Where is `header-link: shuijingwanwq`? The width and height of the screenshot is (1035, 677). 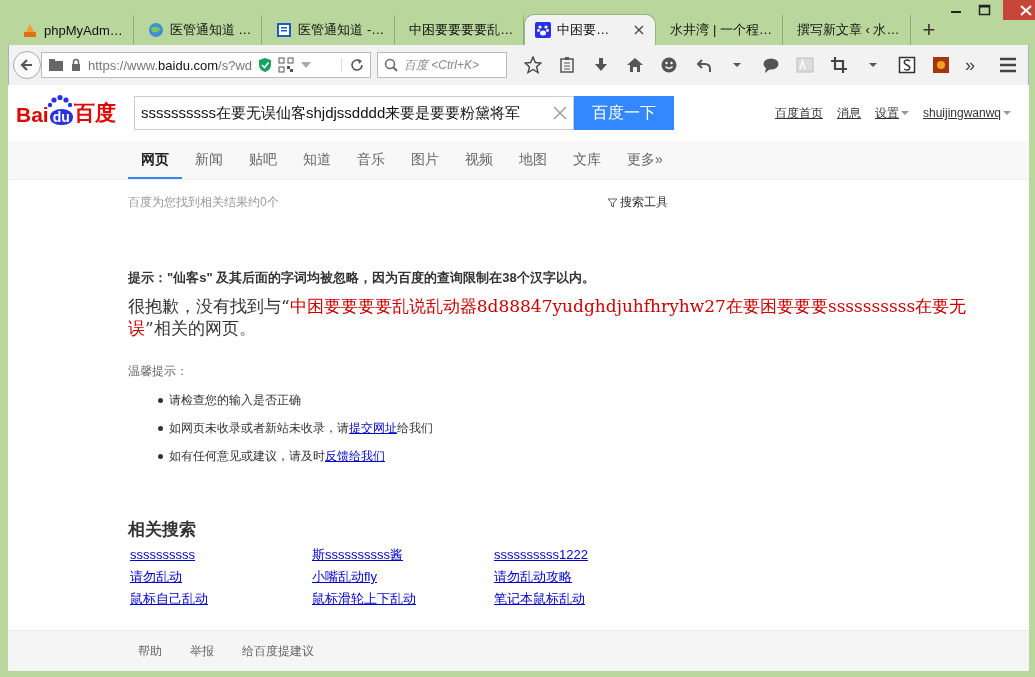
header-link: shuijingwanwq is located at coordinates (966, 113).